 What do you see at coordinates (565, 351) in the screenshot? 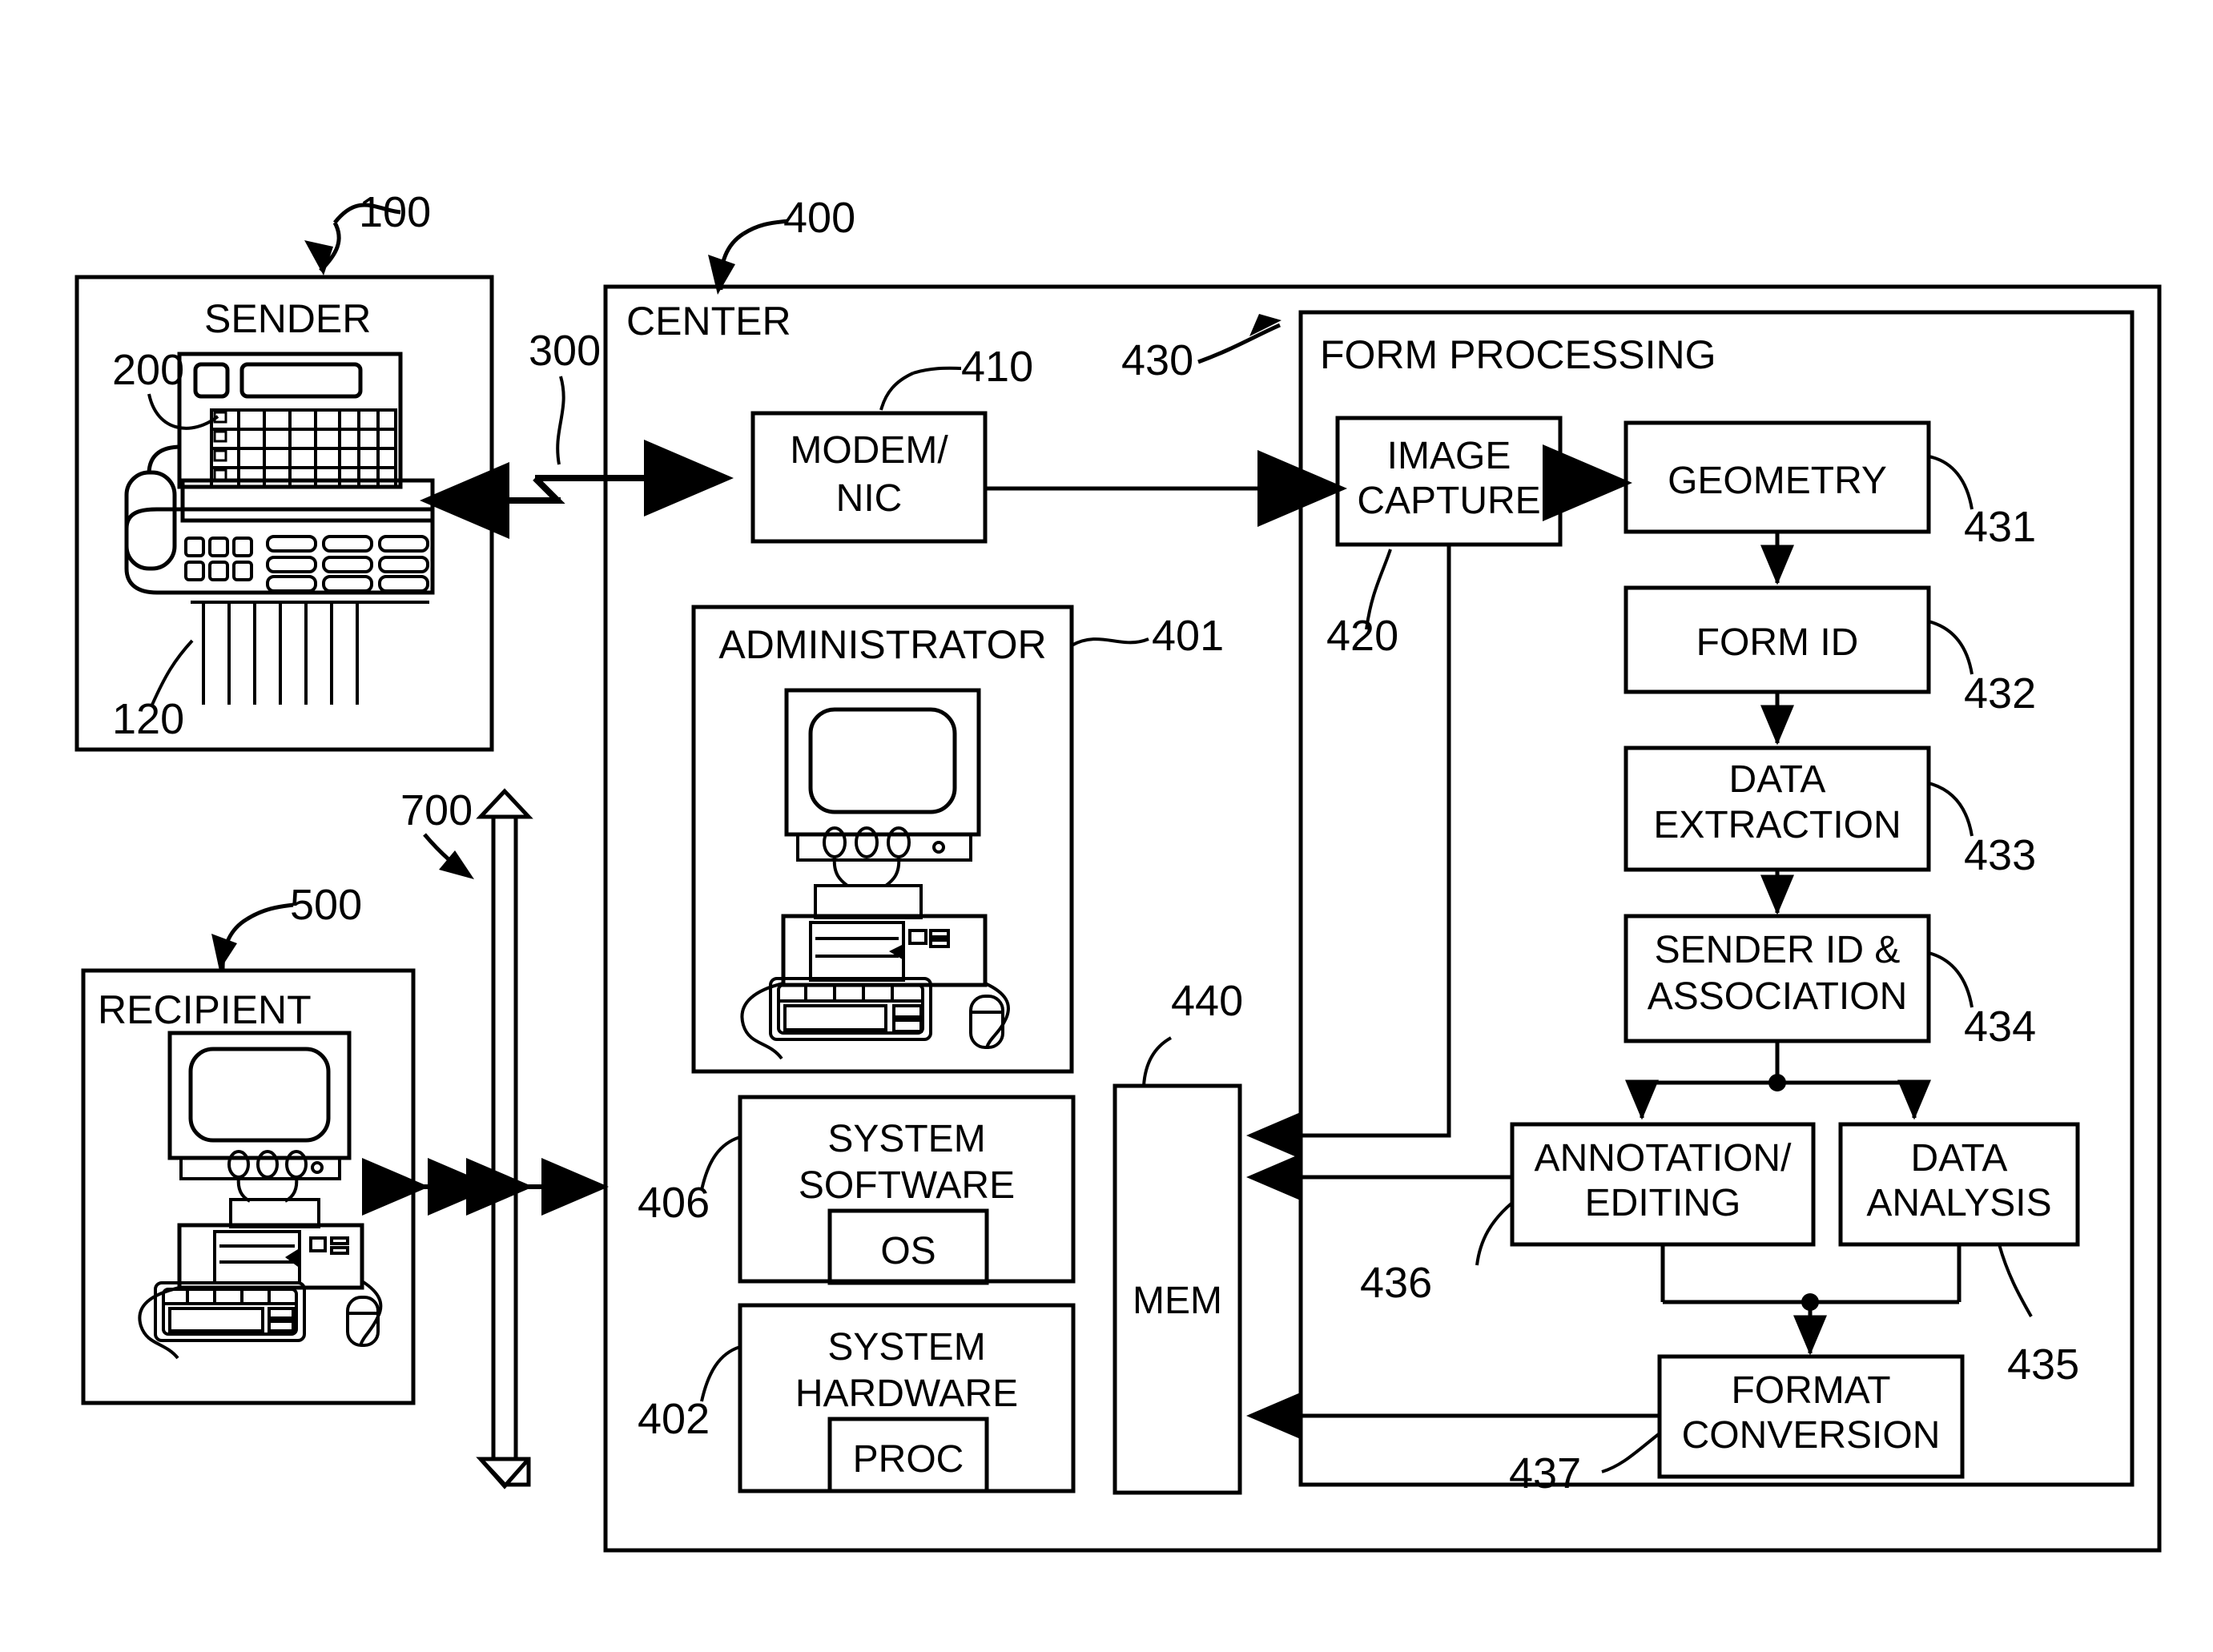
I see `ref-300: 300` at bounding box center [565, 351].